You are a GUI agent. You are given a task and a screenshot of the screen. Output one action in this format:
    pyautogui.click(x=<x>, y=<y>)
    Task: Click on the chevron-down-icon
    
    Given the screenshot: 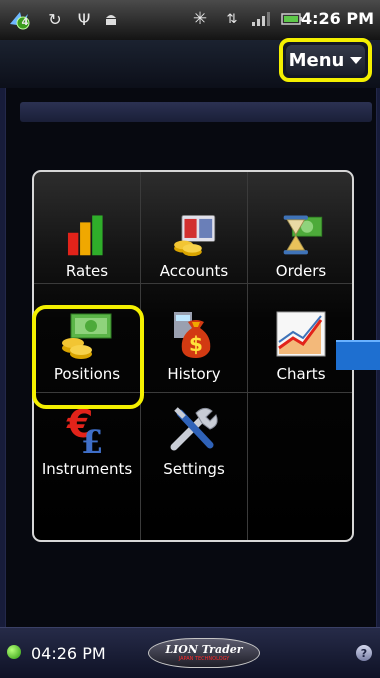 What is the action you would take?
    pyautogui.click(x=356, y=60)
    